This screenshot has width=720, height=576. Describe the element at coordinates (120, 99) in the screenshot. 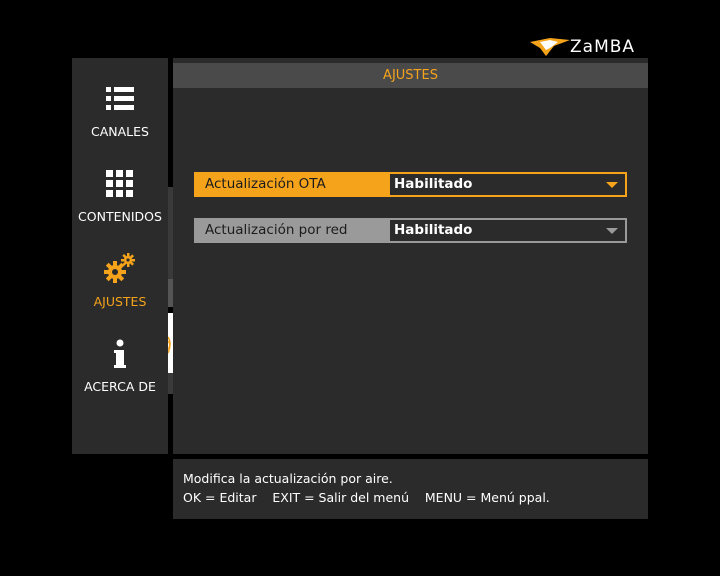

I see `list-icon` at that location.